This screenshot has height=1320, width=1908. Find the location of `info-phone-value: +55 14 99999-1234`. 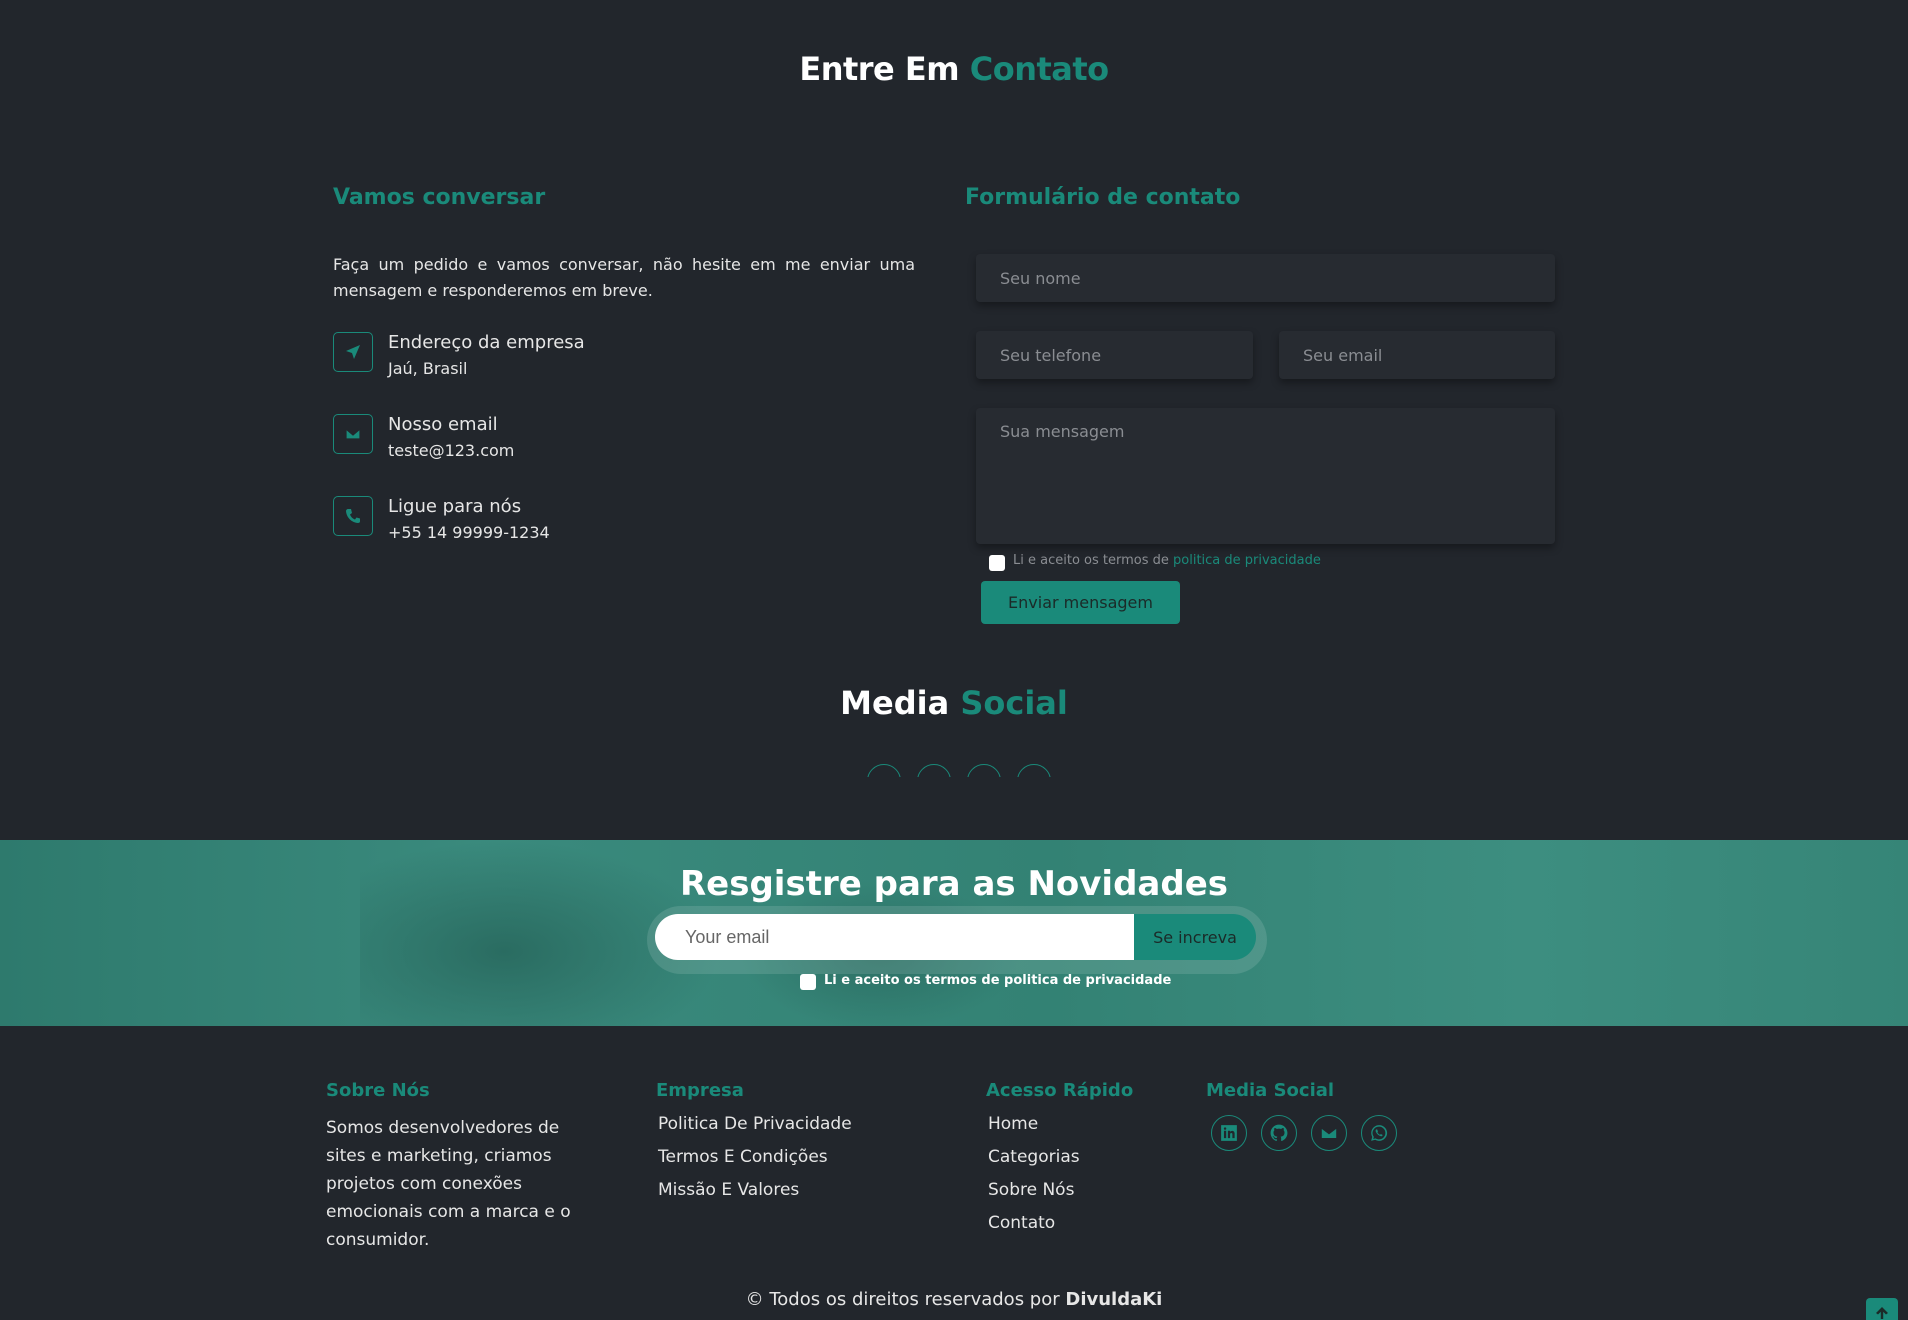

info-phone-value: +55 14 99999-1234 is located at coordinates (469, 532).